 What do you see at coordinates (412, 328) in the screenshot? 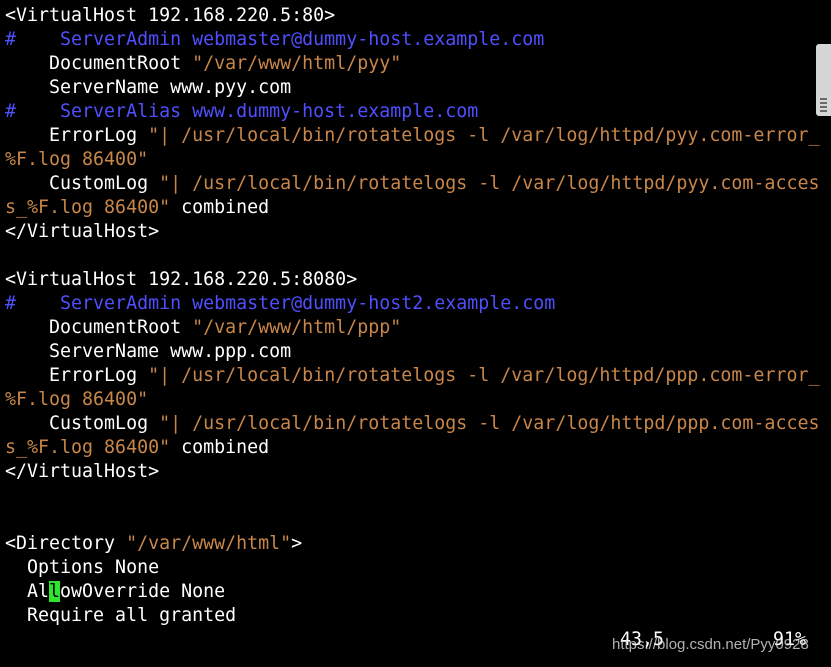
I see `editor-line: DocumentRoot "/var/www/html/ppp"` at bounding box center [412, 328].